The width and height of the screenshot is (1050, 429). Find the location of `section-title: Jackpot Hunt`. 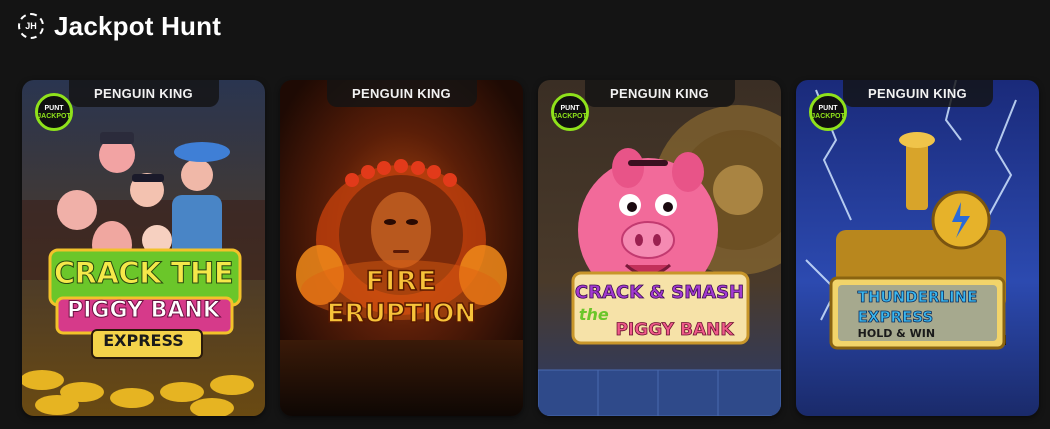

section-title: Jackpot Hunt is located at coordinates (138, 25).